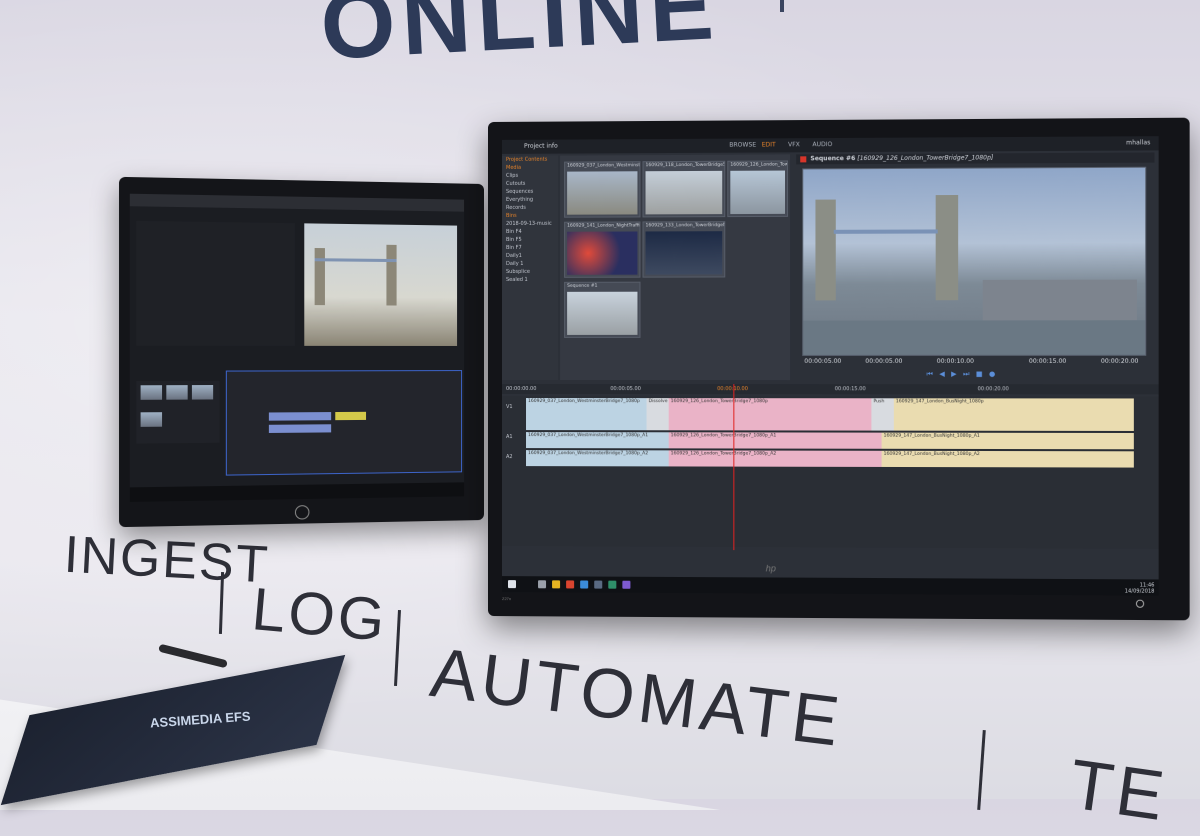 The width and height of the screenshot is (1200, 836). Describe the element at coordinates (521, 389) in the screenshot. I see `ruler-timecode: 00:00:00.00` at that location.